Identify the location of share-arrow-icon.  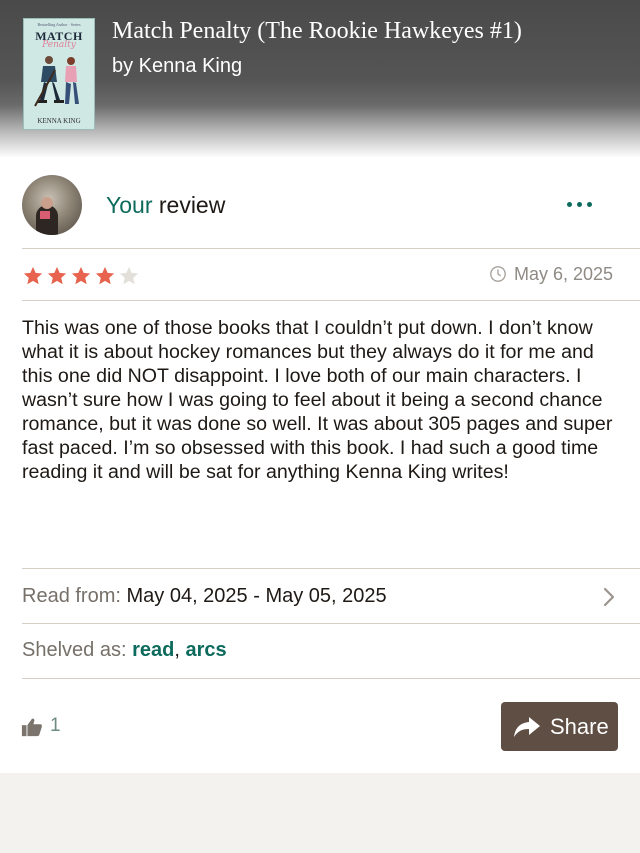
(527, 727).